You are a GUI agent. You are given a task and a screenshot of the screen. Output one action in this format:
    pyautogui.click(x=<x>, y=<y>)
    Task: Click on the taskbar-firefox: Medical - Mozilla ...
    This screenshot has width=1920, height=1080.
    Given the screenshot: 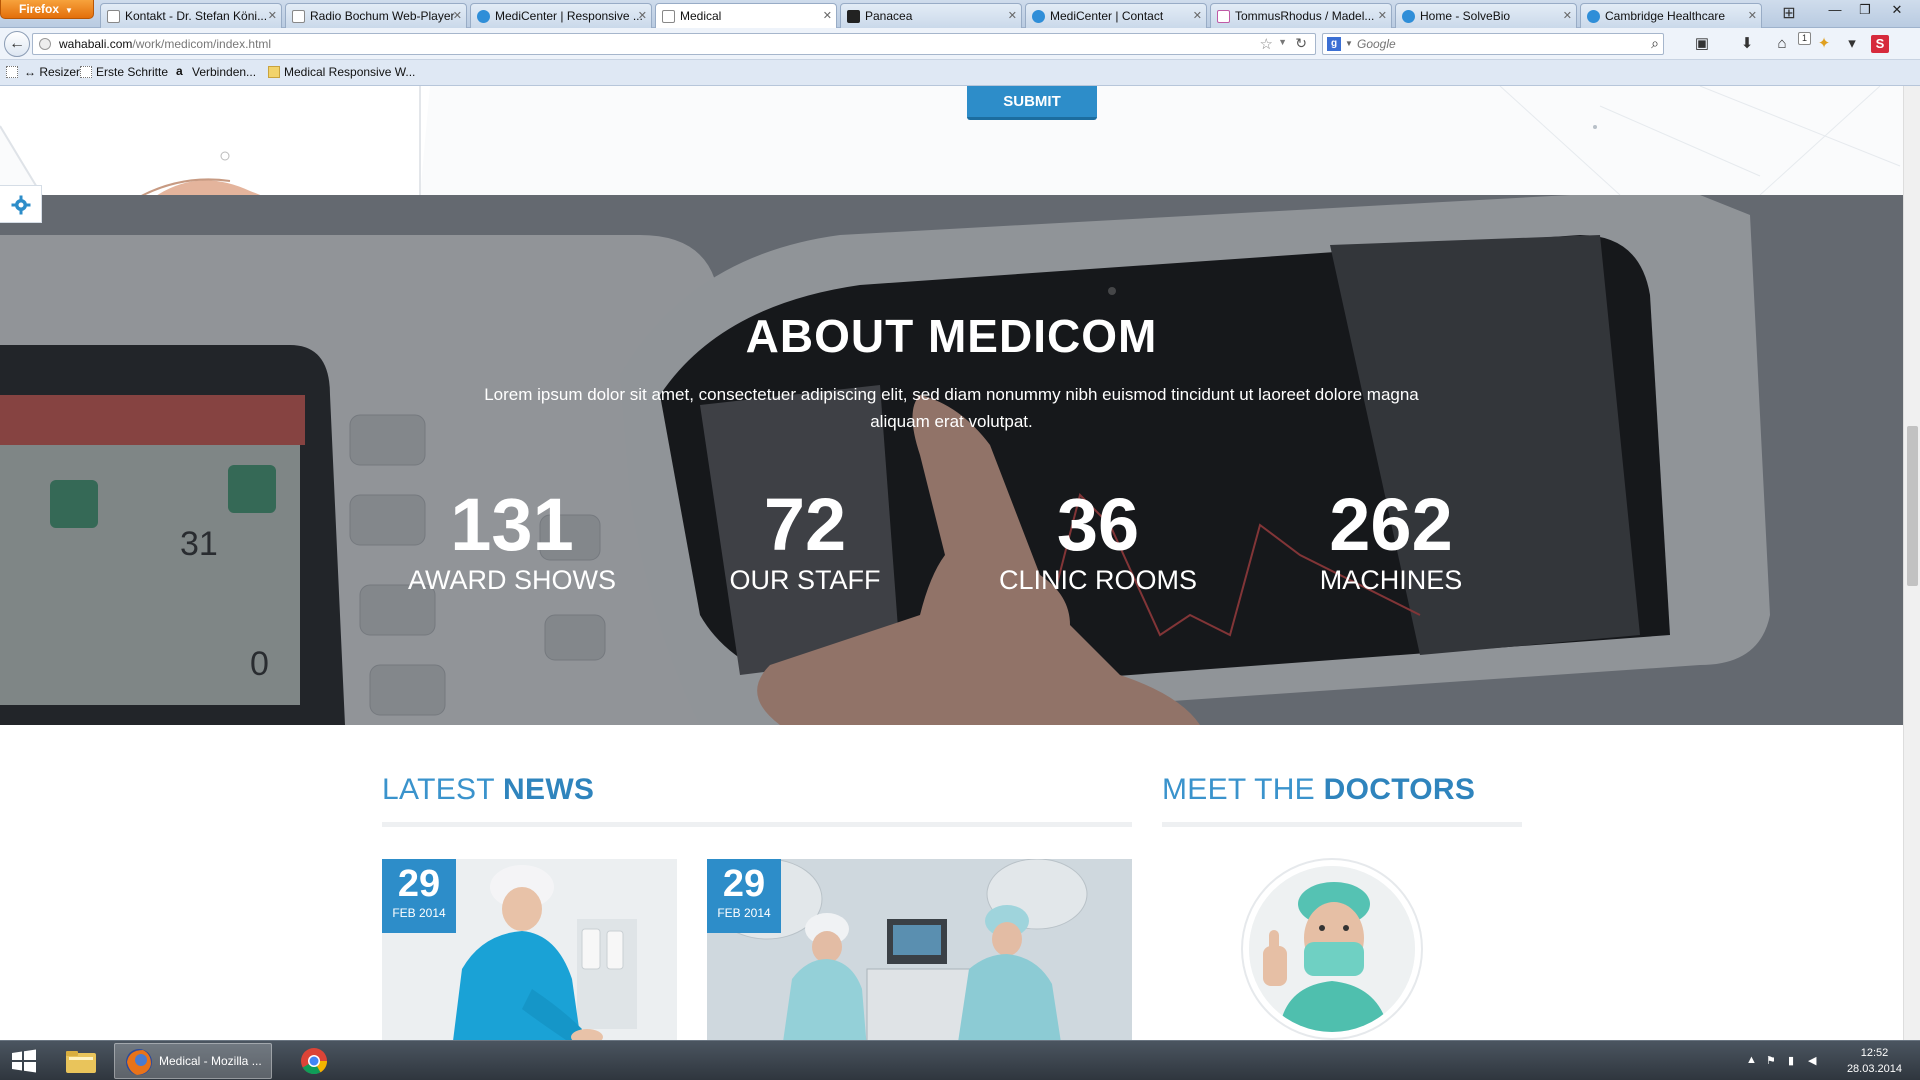 What is the action you would take?
    pyautogui.click(x=193, y=1061)
    